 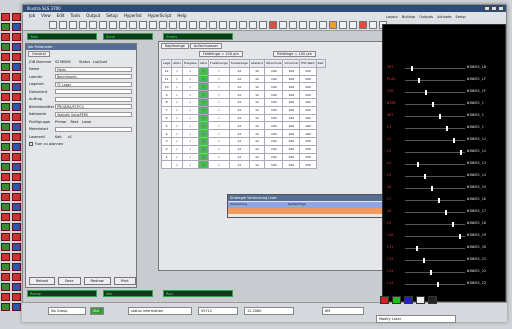 I want to click on right-menu-item-4: Setup, so click(x=460, y=17).